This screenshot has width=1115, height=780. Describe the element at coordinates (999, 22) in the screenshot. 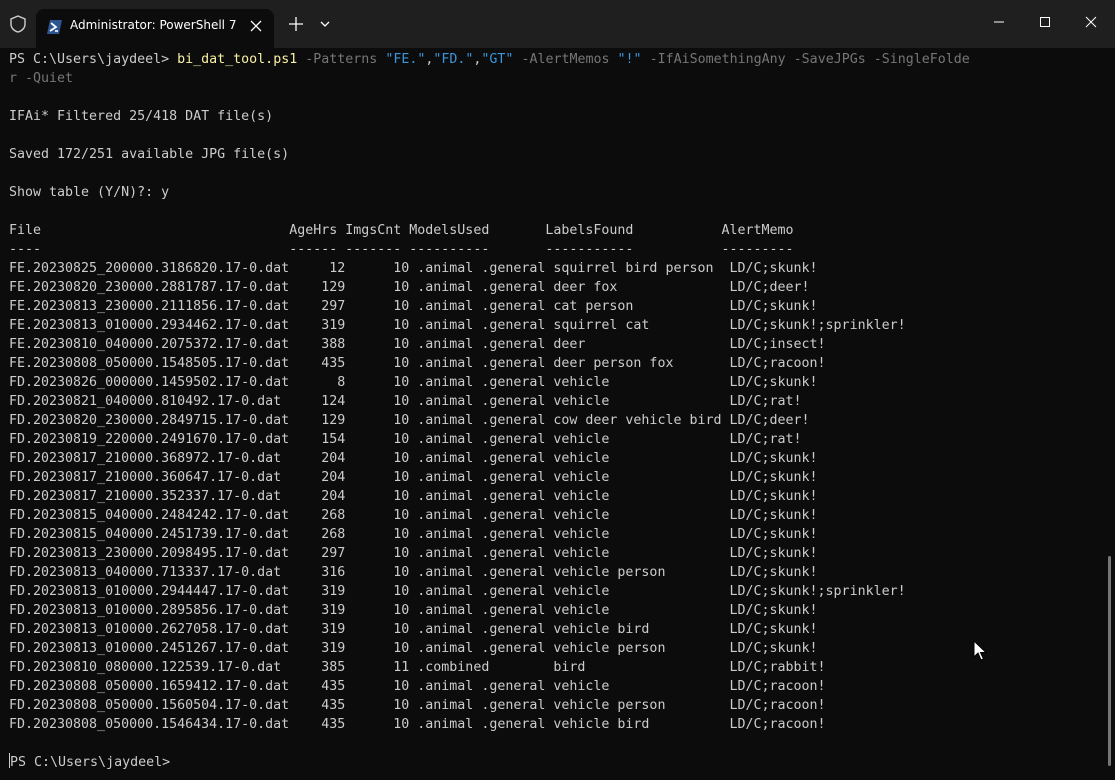

I see `minimize-icon` at that location.